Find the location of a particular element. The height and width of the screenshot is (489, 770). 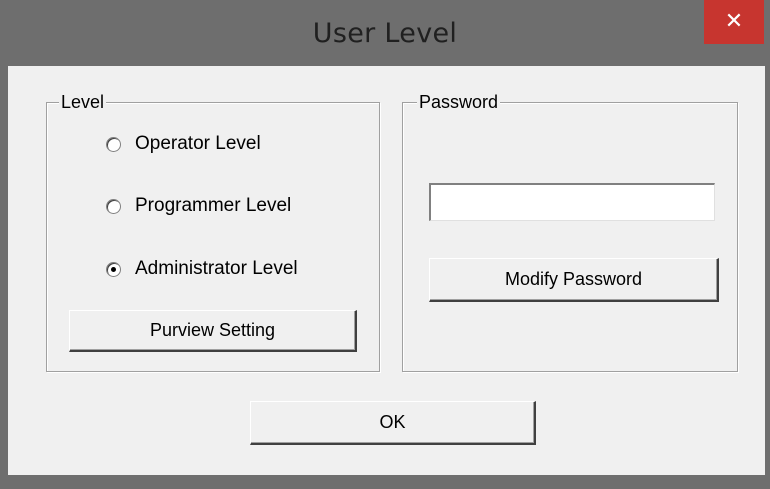

password-input is located at coordinates (572, 202).